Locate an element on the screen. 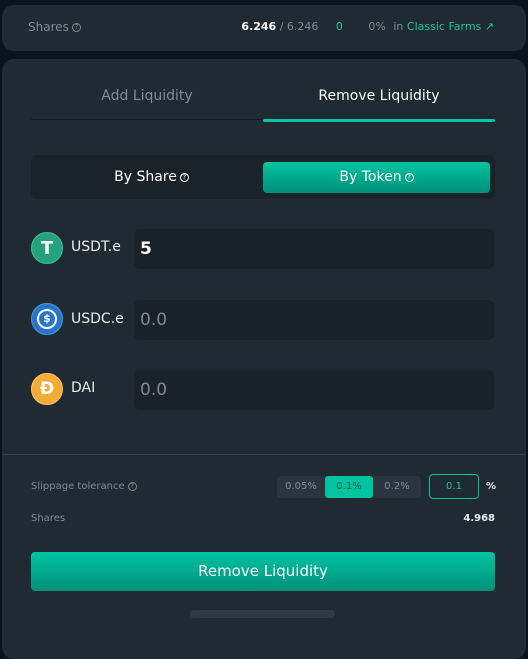 Image resolution: width=528 pixels, height=659 pixels. usdc-icon: $ is located at coordinates (47, 319).